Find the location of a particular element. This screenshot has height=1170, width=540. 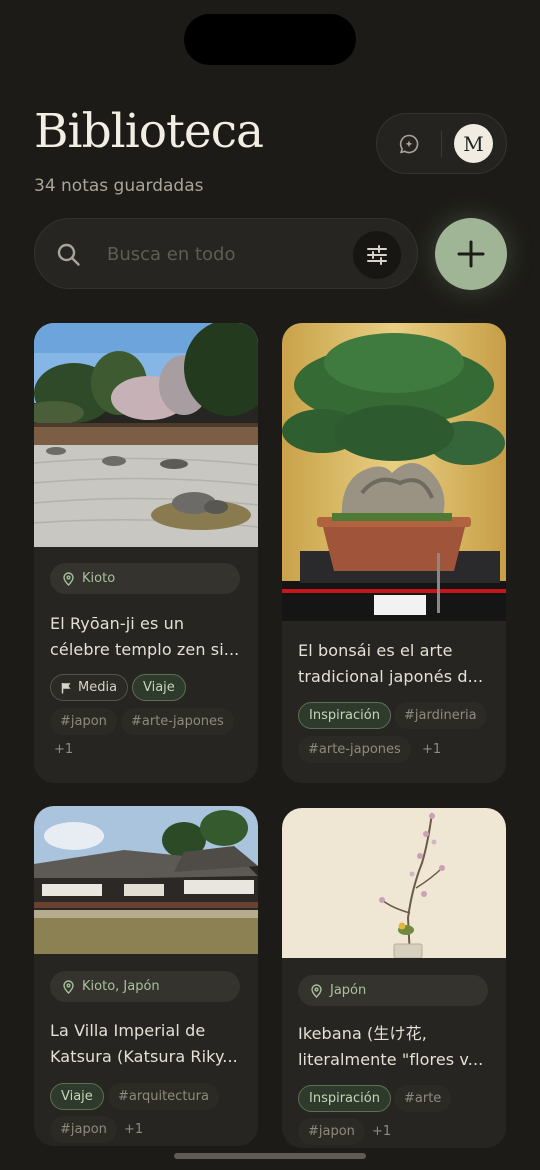

plus-icon is located at coordinates (471, 254).